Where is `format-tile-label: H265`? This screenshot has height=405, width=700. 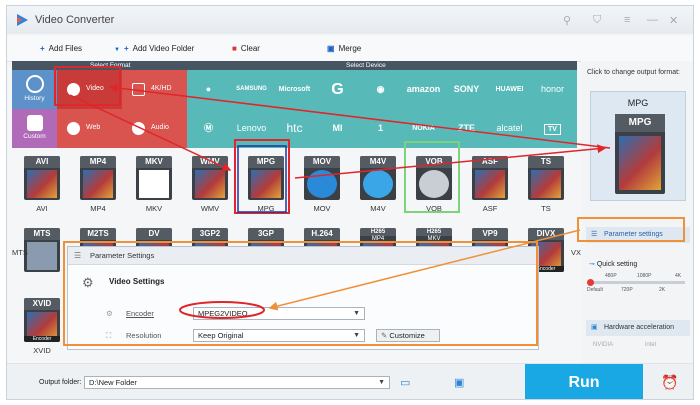
format-tile-label: H265 is located at coordinates (378, 232).